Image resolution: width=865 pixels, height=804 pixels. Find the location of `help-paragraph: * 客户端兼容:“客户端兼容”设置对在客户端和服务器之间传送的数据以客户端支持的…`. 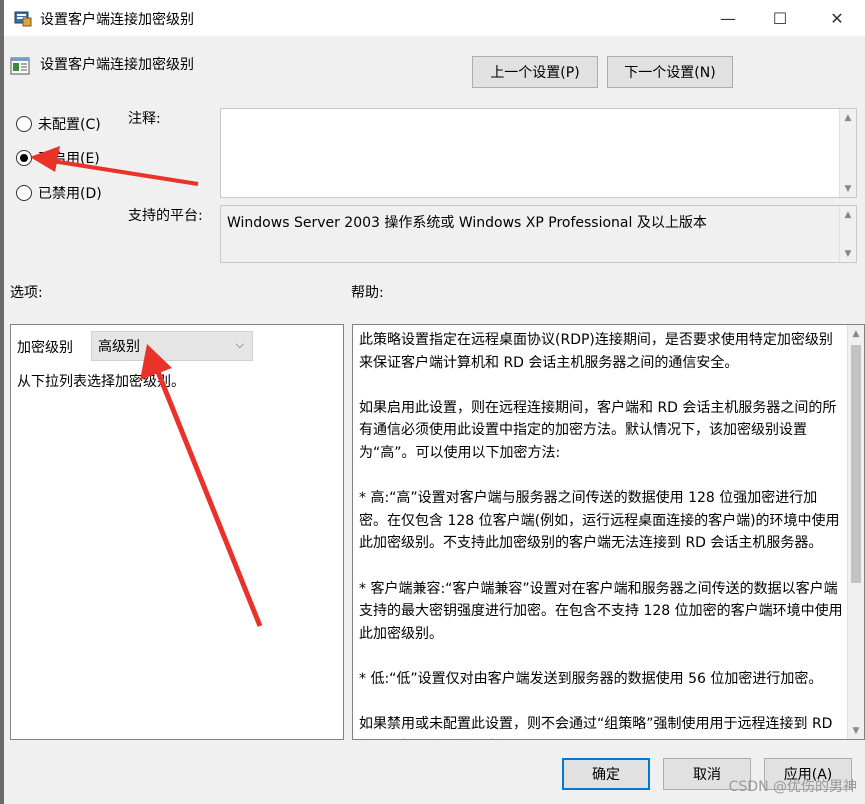

help-paragraph: * 客户端兼容:“客户端兼容”设置对在客户端和服务器之间传送的数据以客户端支持的… is located at coordinates (601, 611).